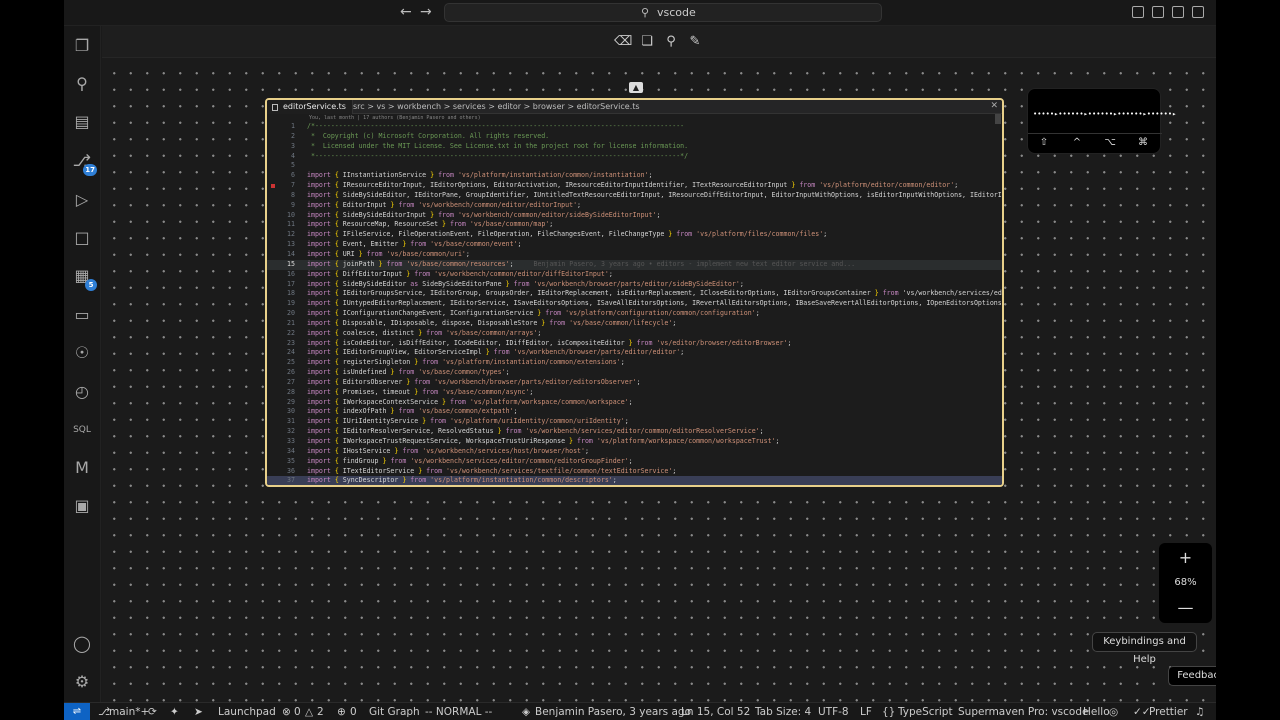 Image resolution: width=1280 pixels, height=720 pixels. What do you see at coordinates (663, 12) in the screenshot?
I see `command-center-search: ⚲ vscode` at bounding box center [663, 12].